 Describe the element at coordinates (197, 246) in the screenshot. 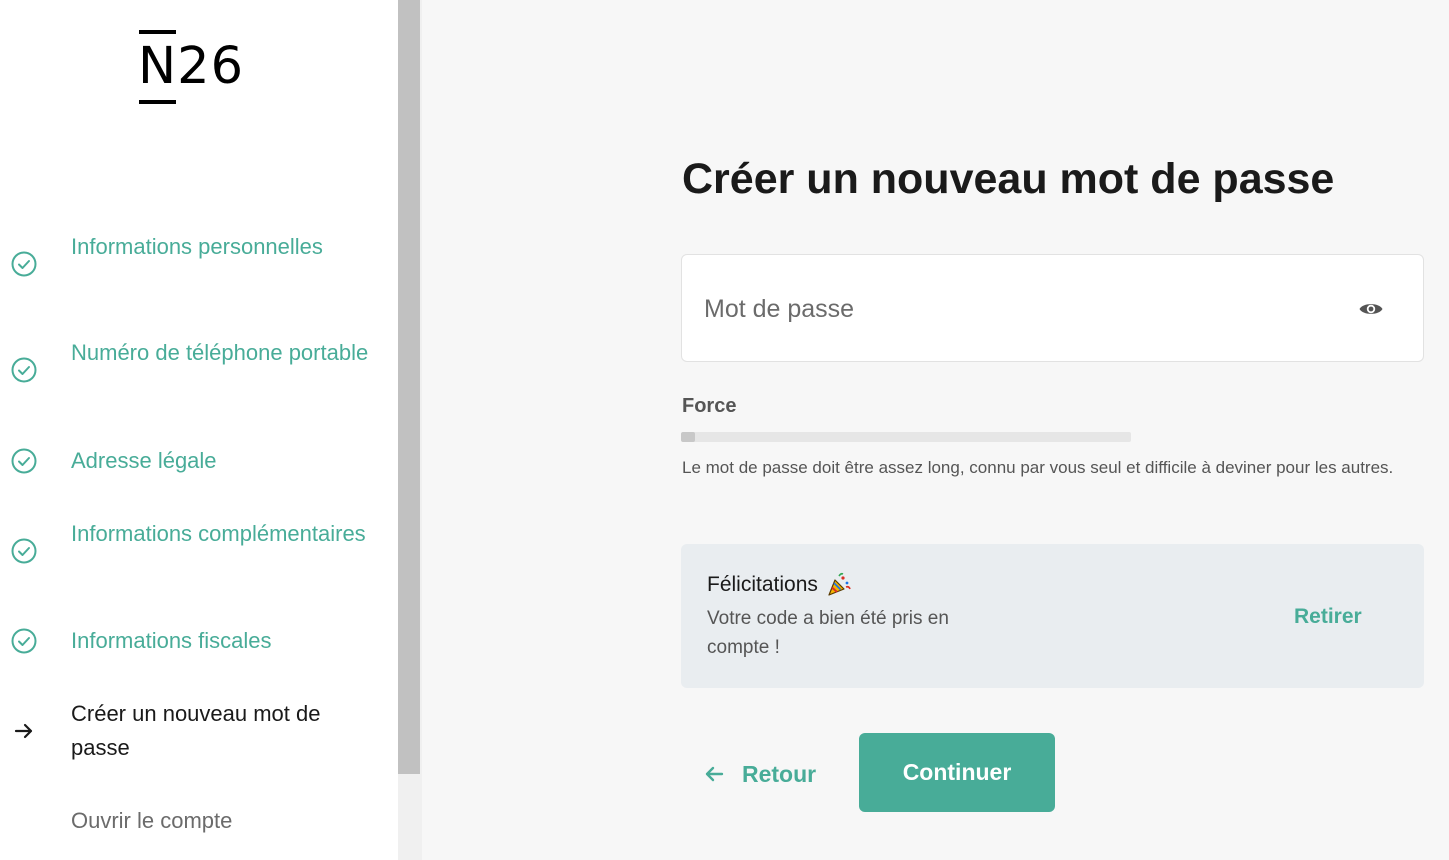

I see `step-label: Informations personnelles` at that location.